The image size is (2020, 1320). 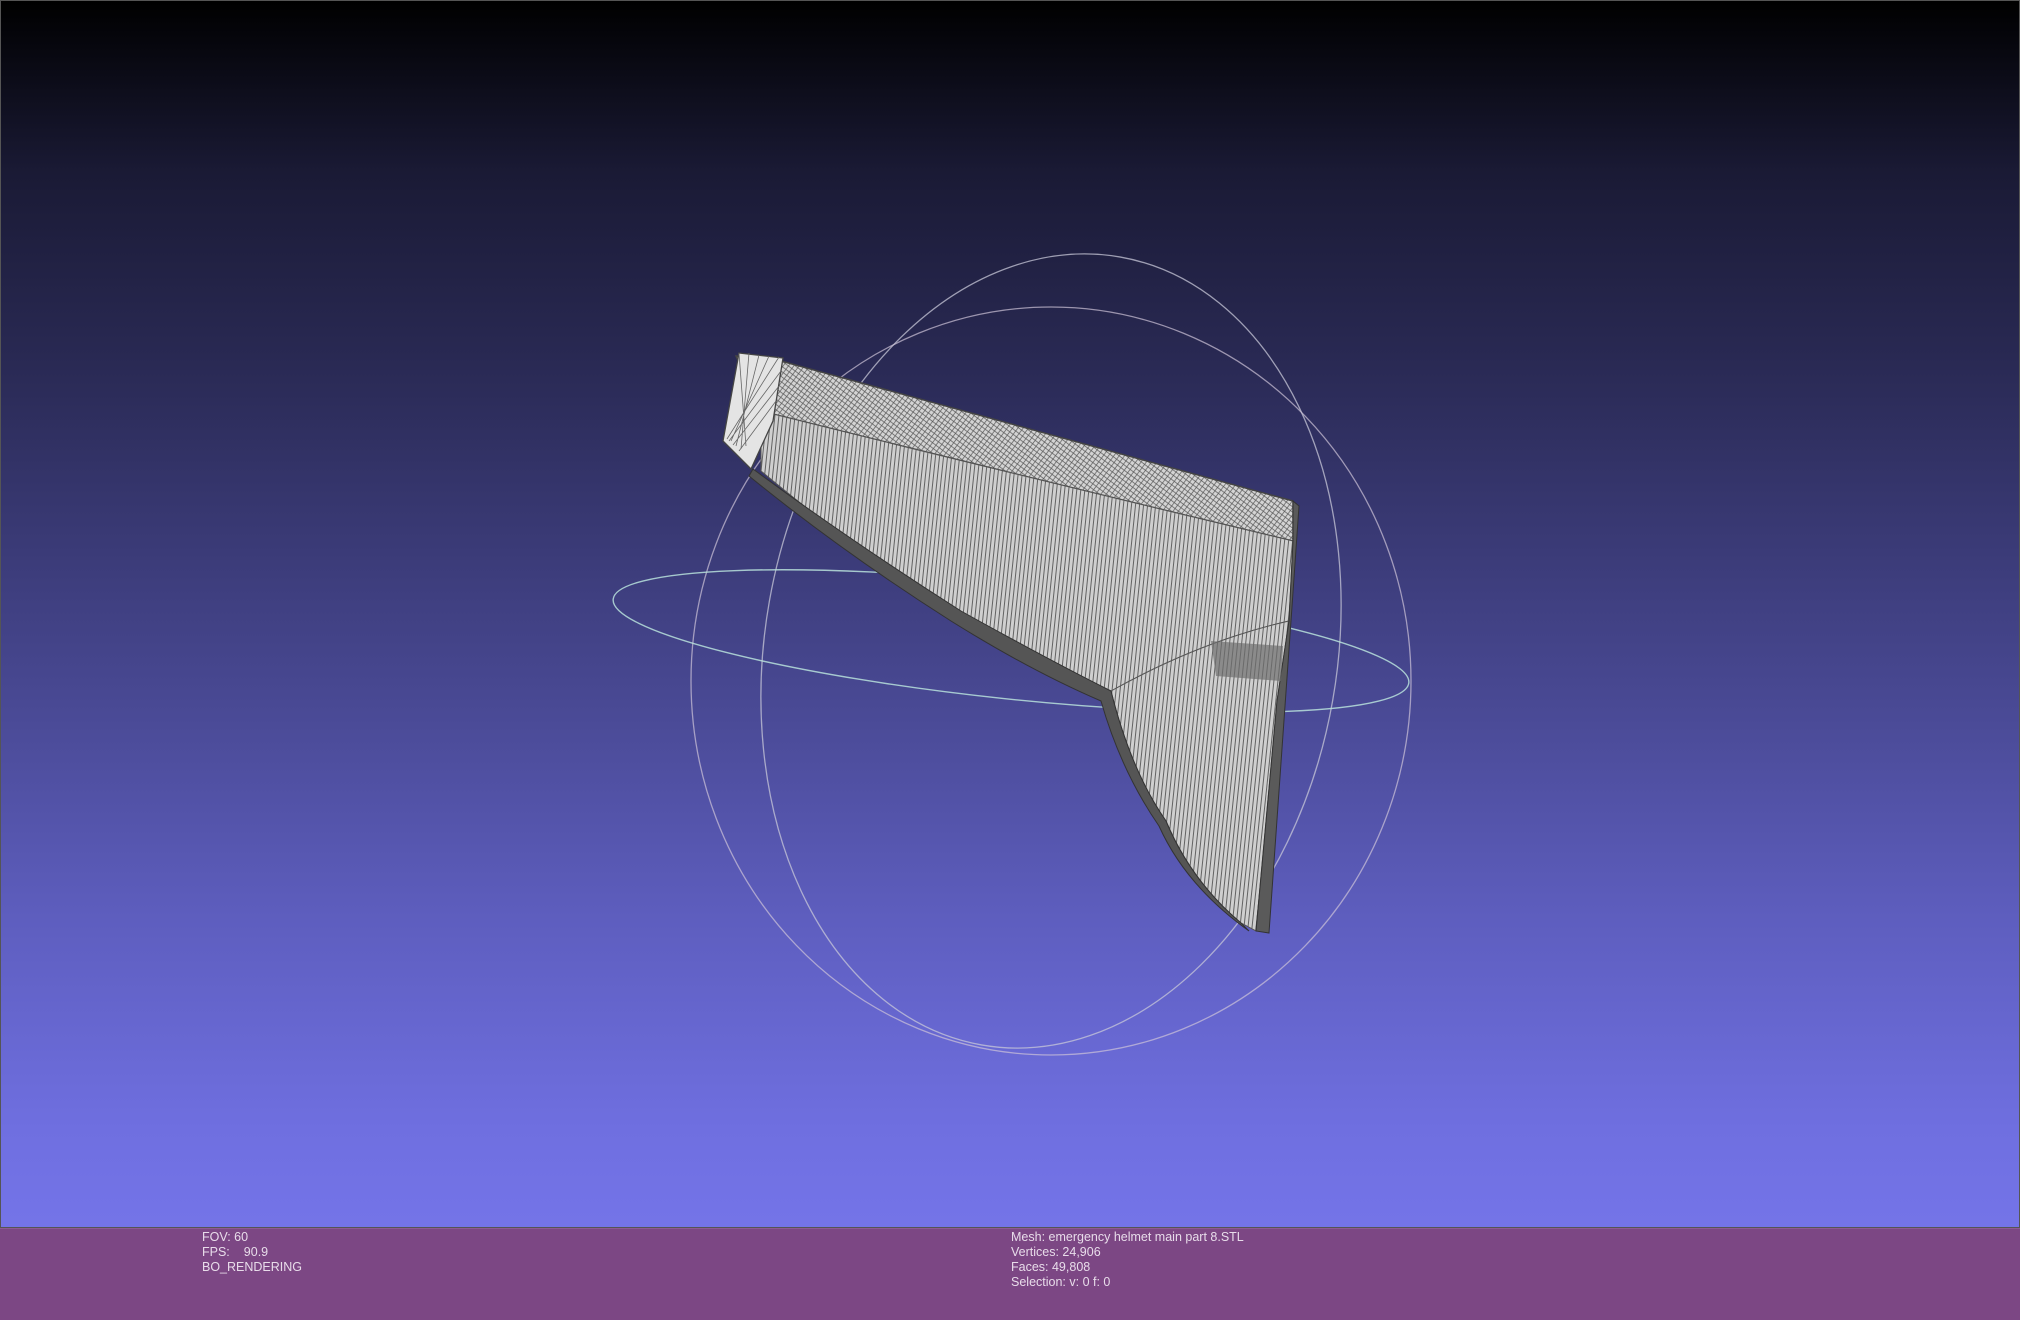 I want to click on render-info: FOV: 60 FPS: 90.9 BO_RENDERING, so click(x=252, y=1252).